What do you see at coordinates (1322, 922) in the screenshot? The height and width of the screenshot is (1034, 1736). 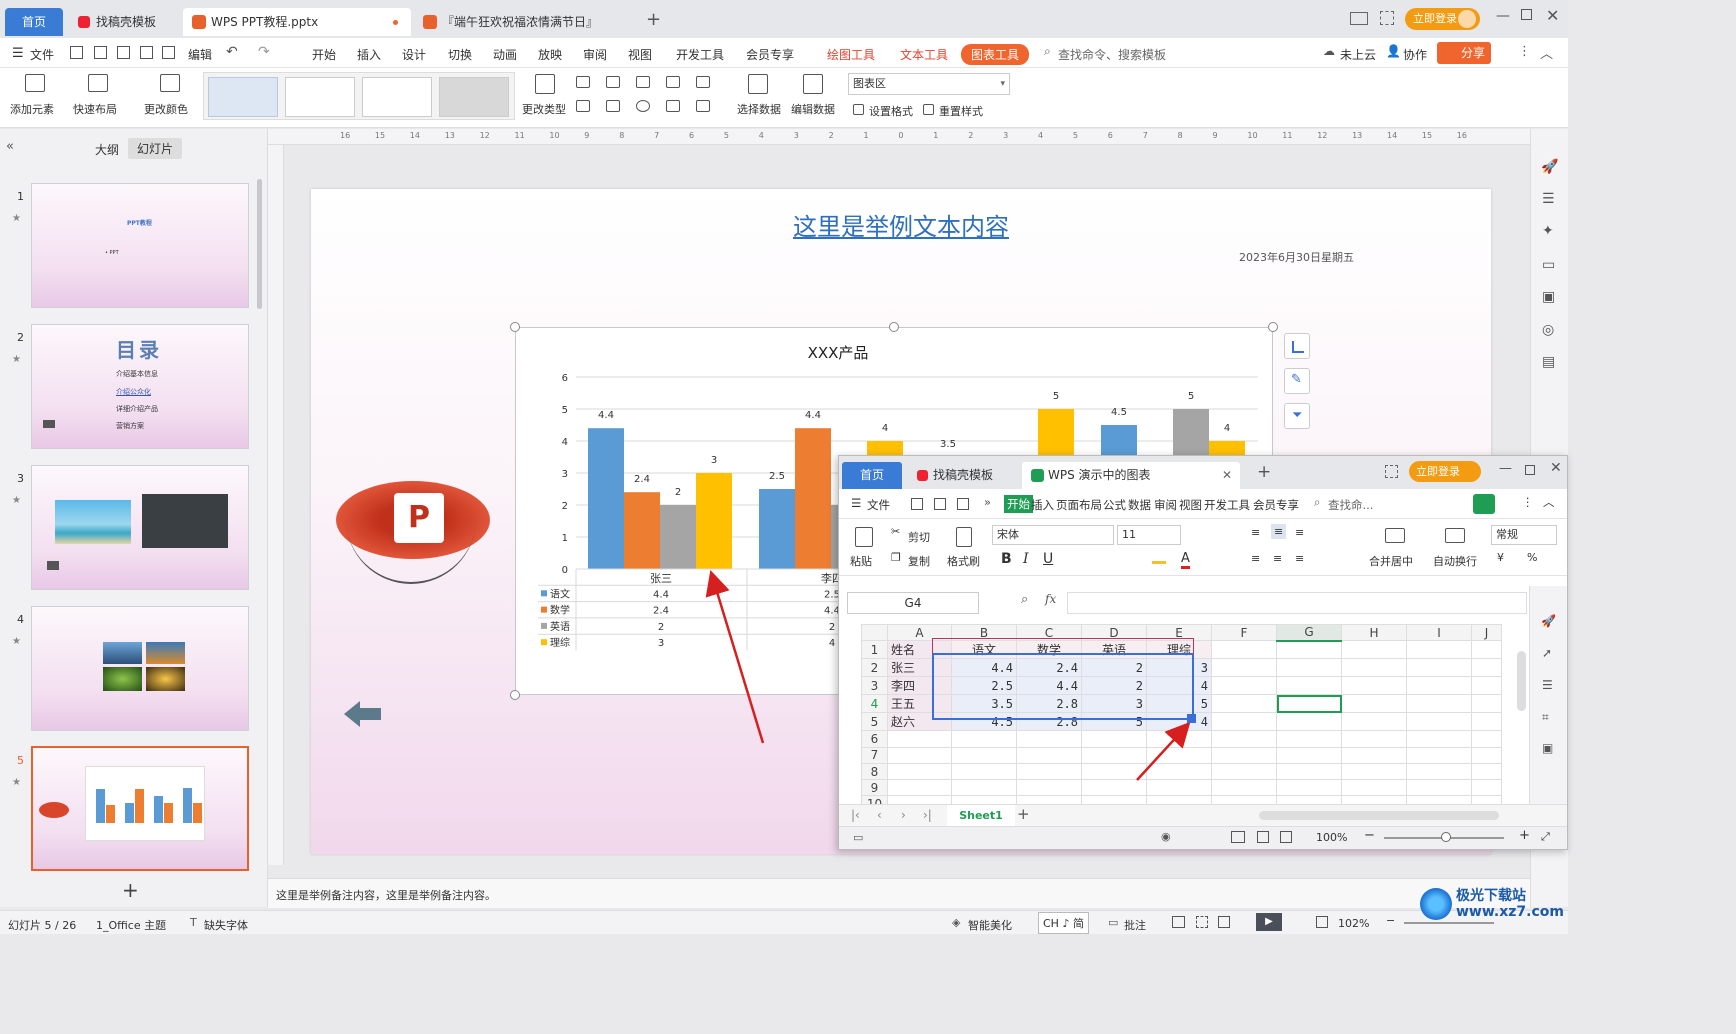 I see `fit-window-icon` at bounding box center [1322, 922].